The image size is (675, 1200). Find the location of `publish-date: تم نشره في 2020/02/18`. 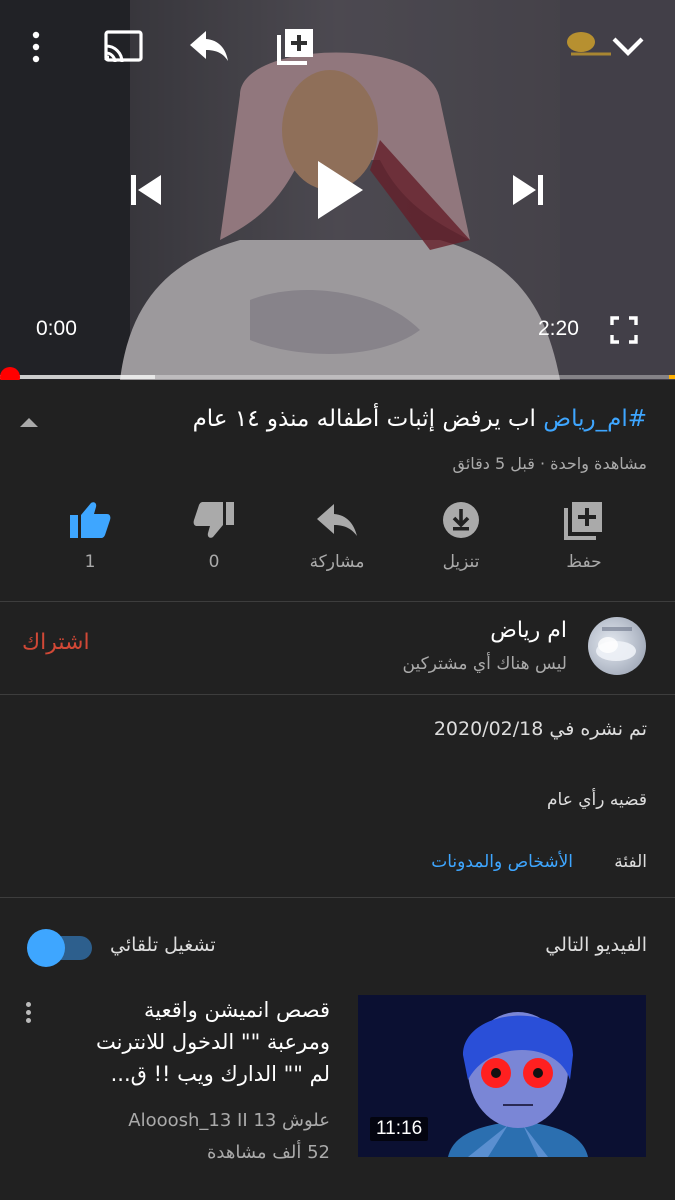

publish-date: تم نشره في 2020/02/18 is located at coordinates (540, 729).